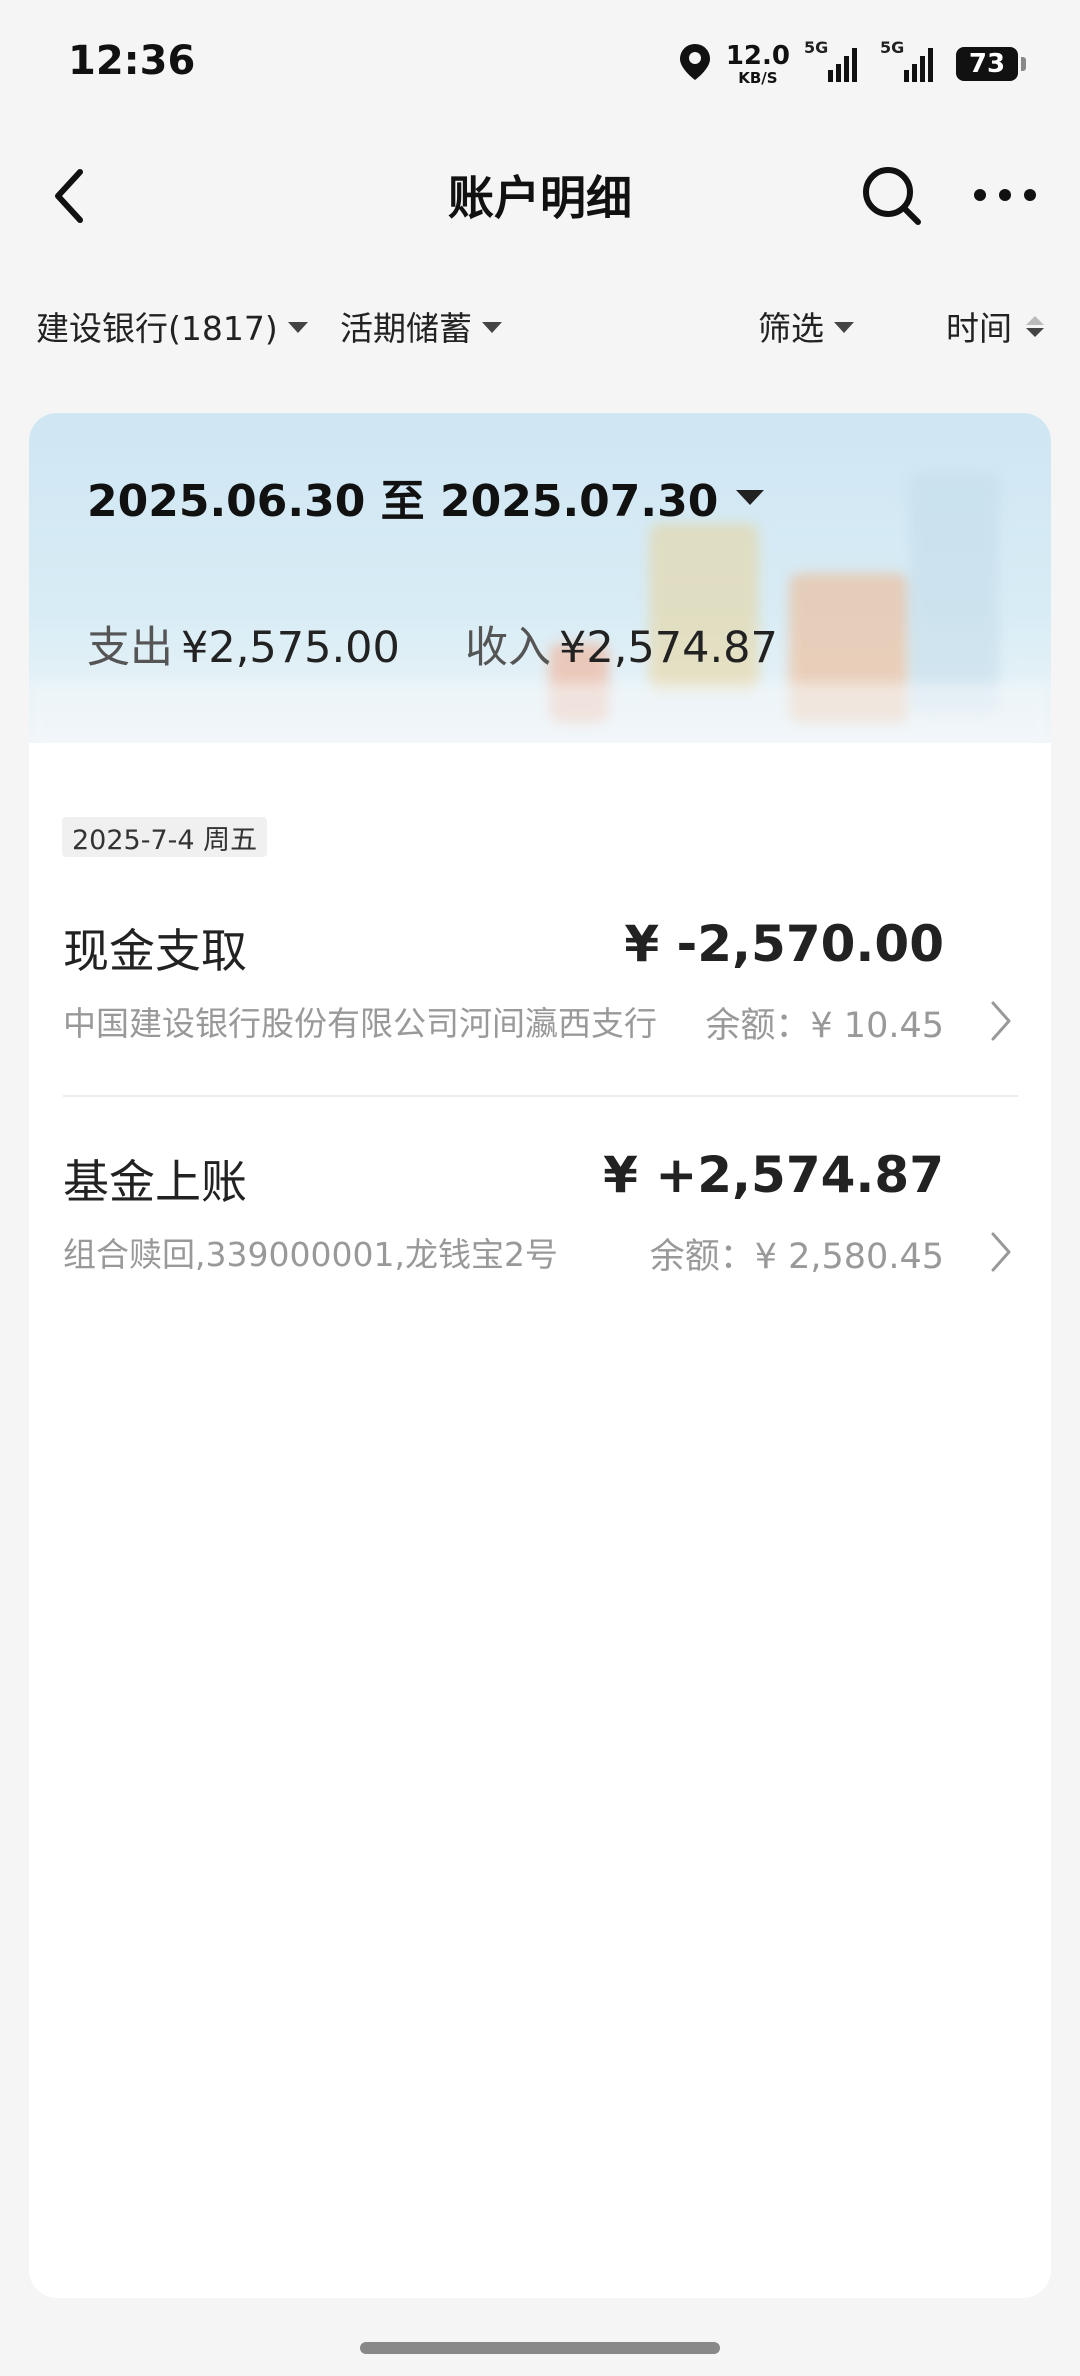 The image size is (1080, 2376). What do you see at coordinates (132, 61) in the screenshot?
I see `status-time: 12:36` at bounding box center [132, 61].